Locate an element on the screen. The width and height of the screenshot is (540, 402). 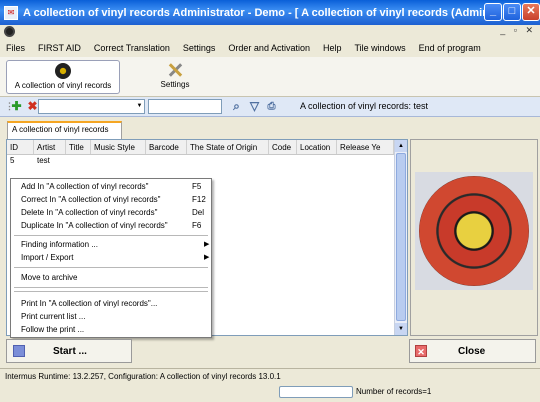
scroll-up-icon: ▲ is located at coordinates (401, 146).